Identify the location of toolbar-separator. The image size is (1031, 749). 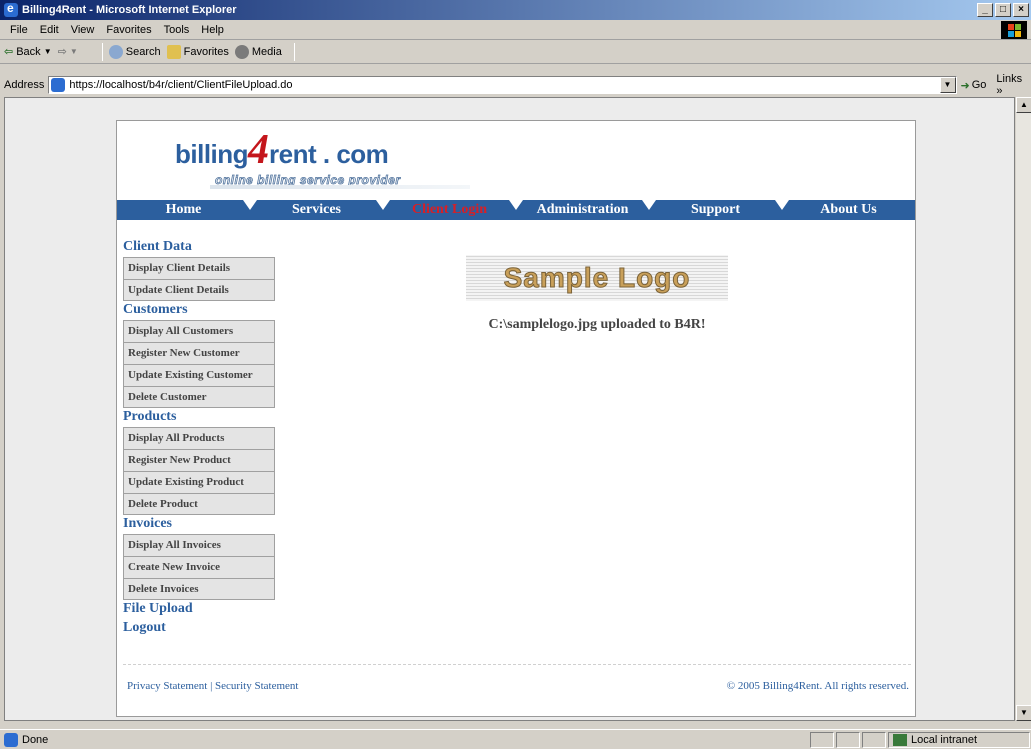
(294, 51).